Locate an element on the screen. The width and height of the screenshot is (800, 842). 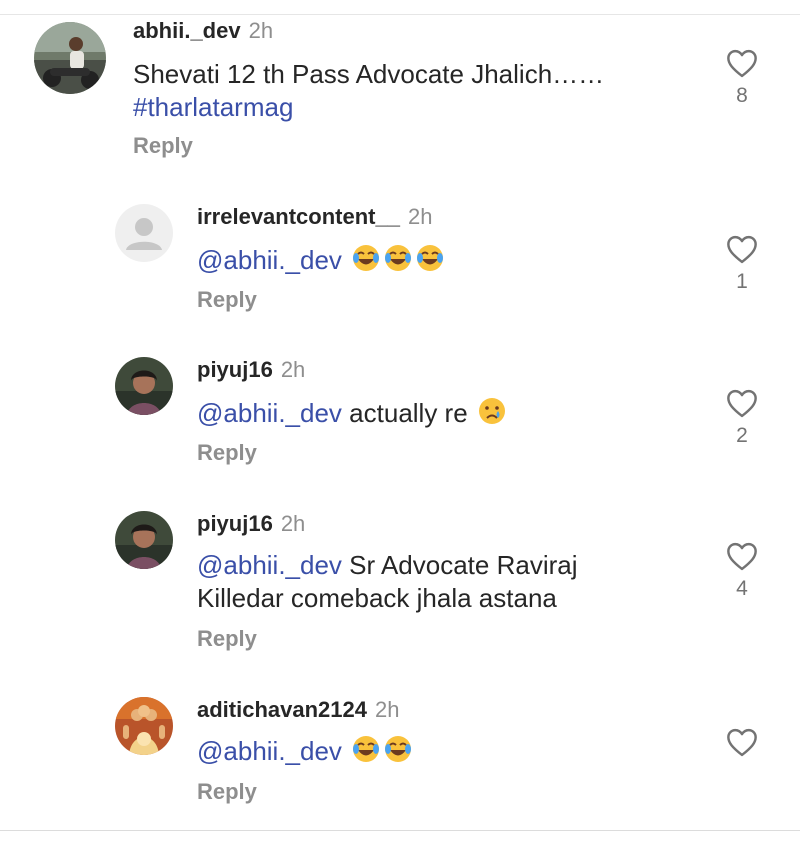
like-button: 4 is located at coordinates (742, 571).